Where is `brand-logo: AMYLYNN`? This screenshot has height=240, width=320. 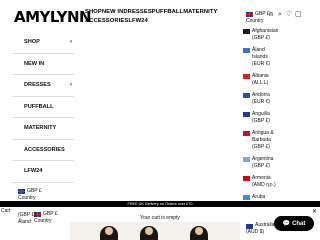 brand-logo: AMYLYNN is located at coordinates (53, 17).